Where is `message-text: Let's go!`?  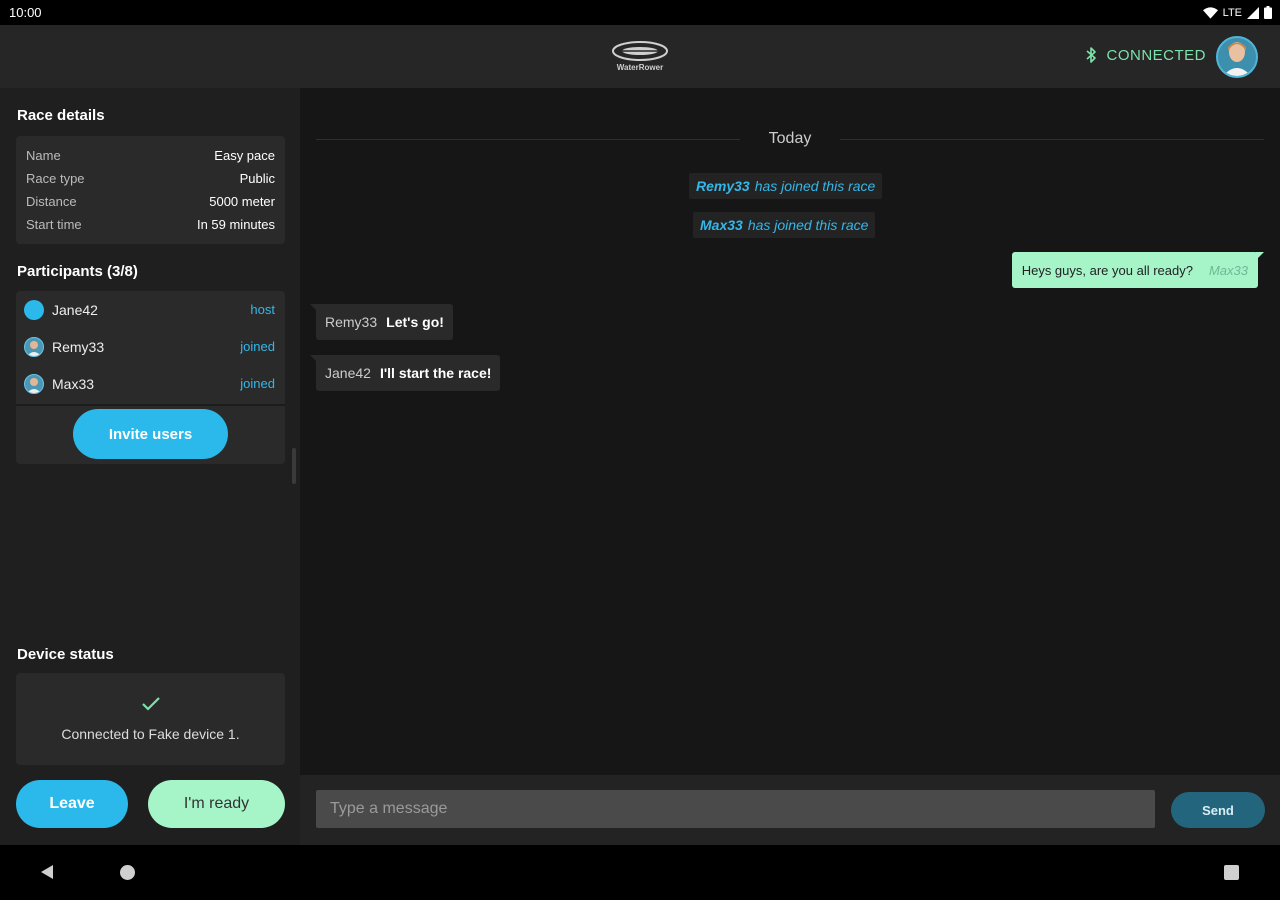 message-text: Let's go! is located at coordinates (415, 322).